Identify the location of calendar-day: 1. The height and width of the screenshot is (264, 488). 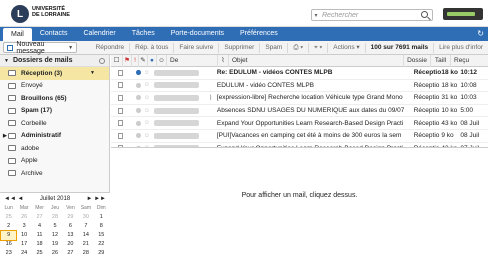
(101, 217).